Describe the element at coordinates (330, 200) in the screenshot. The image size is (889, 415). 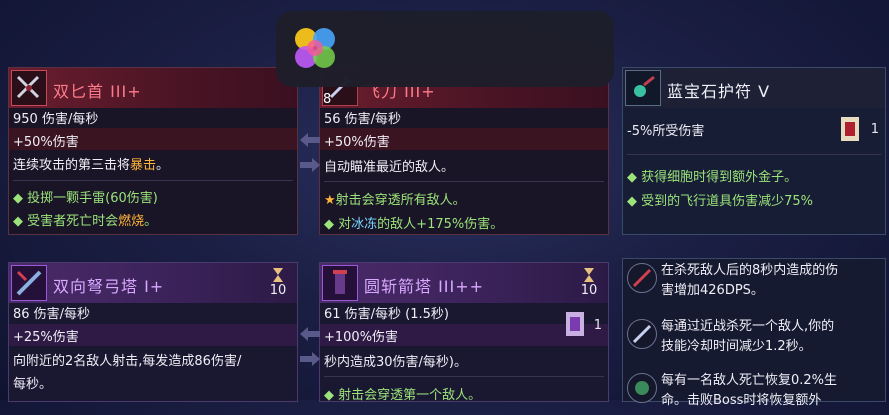
I see `star-icon: ★` at that location.